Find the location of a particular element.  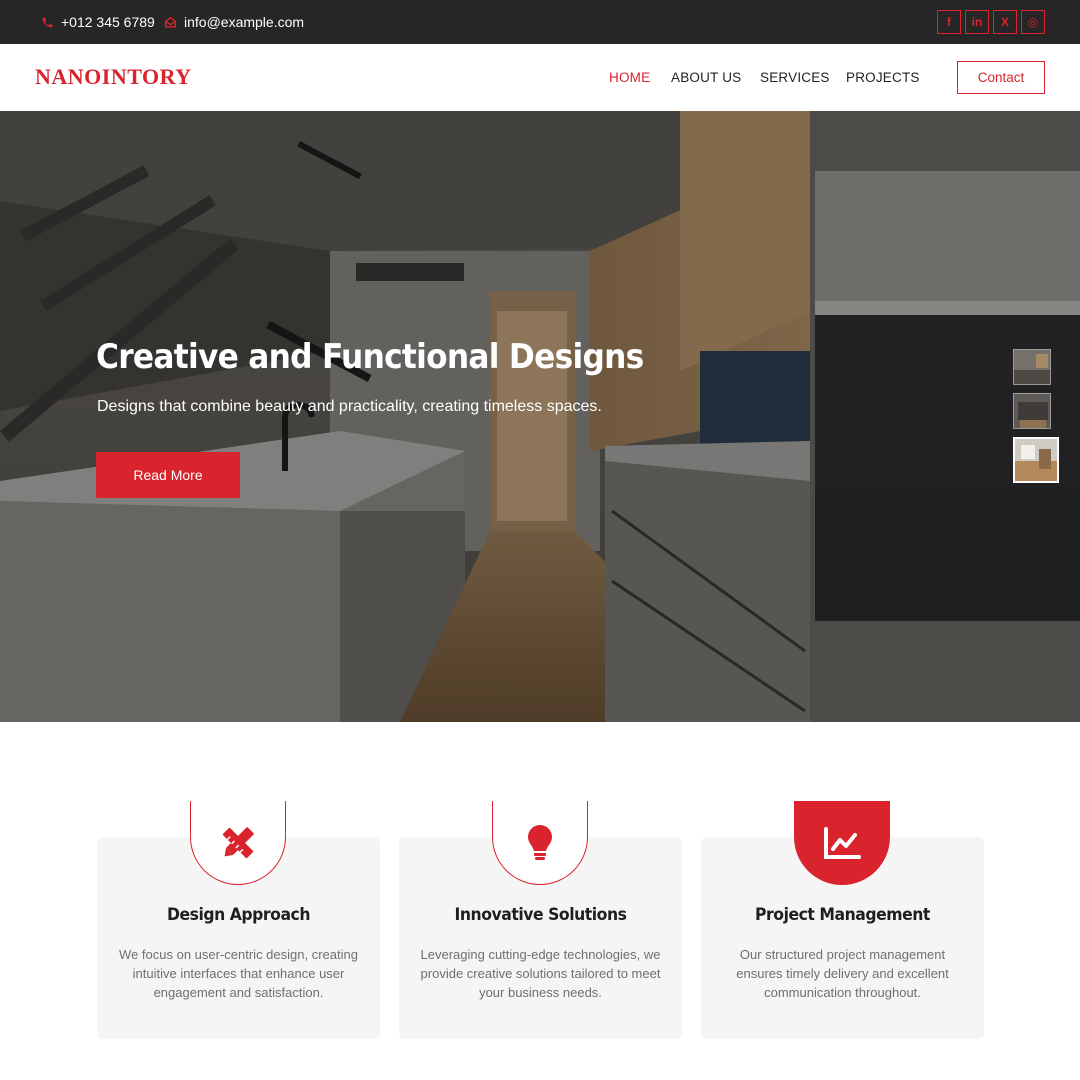

envelope-open-icon is located at coordinates (170, 22).